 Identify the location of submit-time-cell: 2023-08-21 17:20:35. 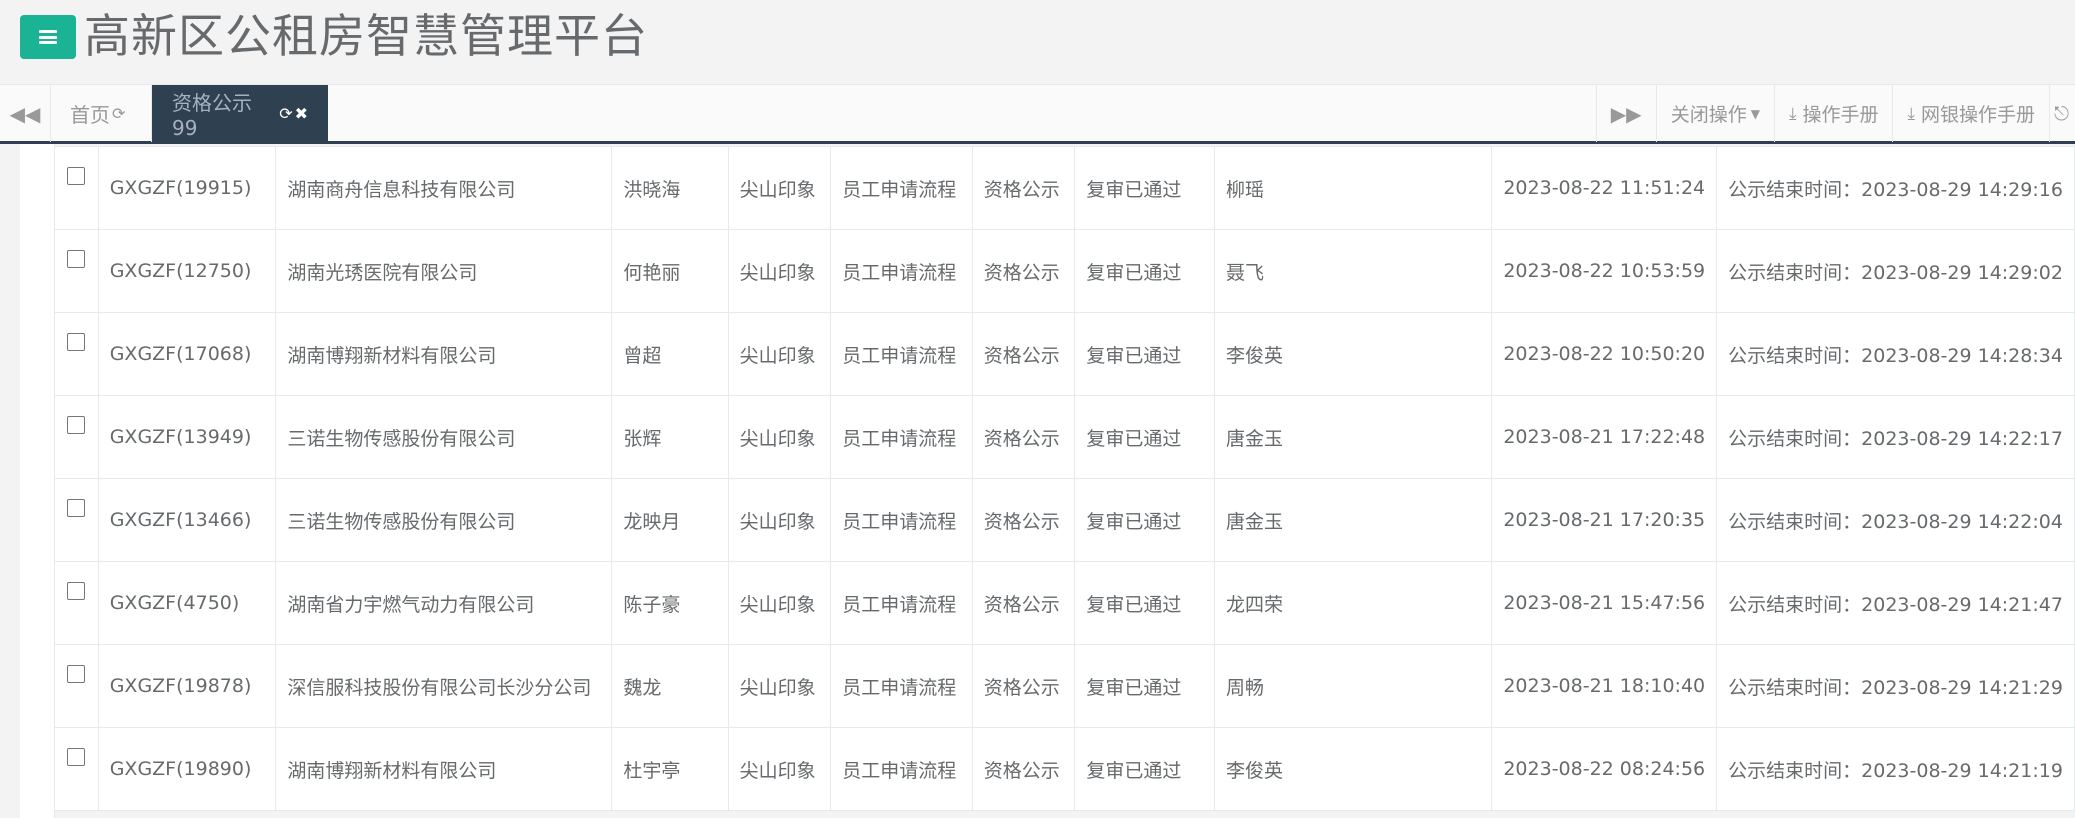
(1604, 520).